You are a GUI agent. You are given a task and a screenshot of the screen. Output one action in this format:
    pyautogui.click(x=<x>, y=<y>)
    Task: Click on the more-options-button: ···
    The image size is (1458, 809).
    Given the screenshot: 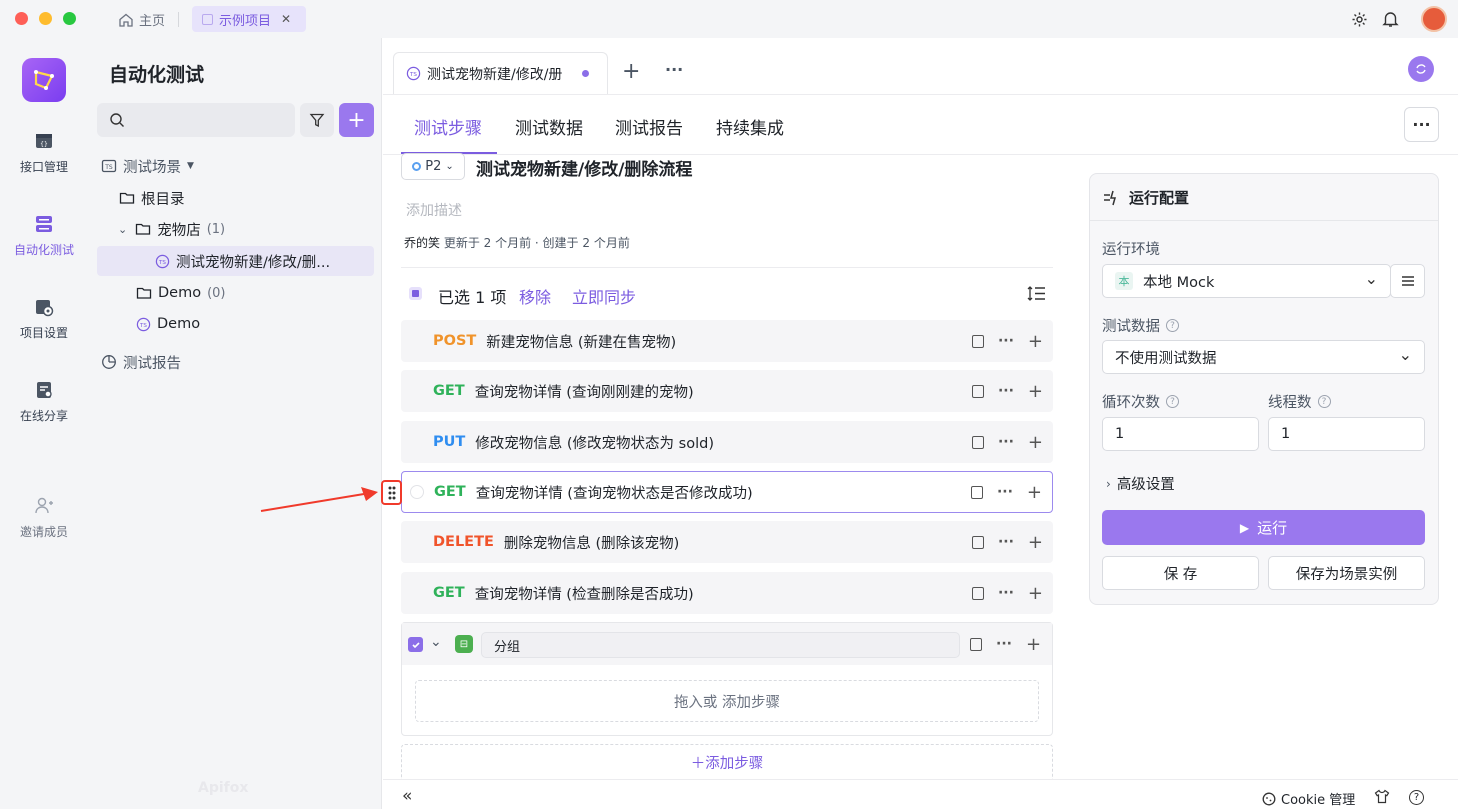 What is the action you would take?
    pyautogui.click(x=1421, y=124)
    